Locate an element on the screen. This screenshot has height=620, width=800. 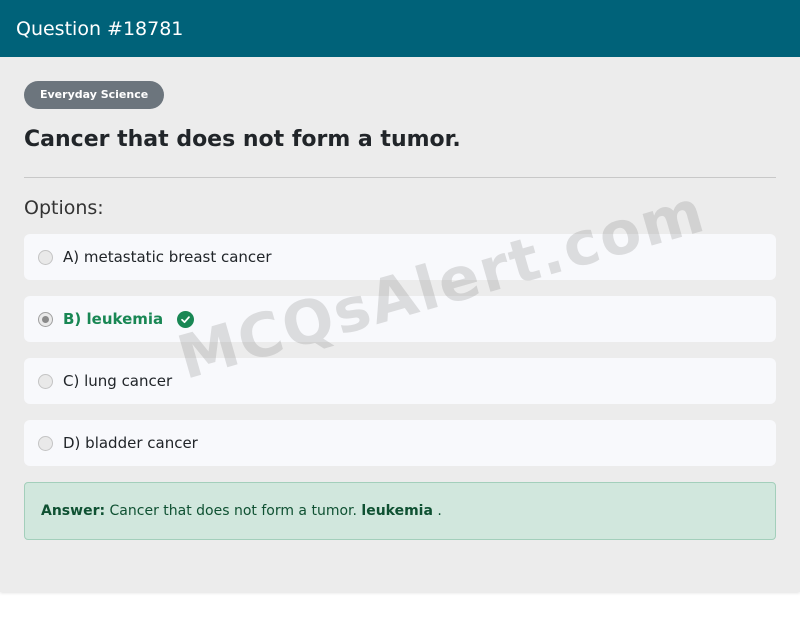
option-label: D) bladder cancer is located at coordinates (130, 443).